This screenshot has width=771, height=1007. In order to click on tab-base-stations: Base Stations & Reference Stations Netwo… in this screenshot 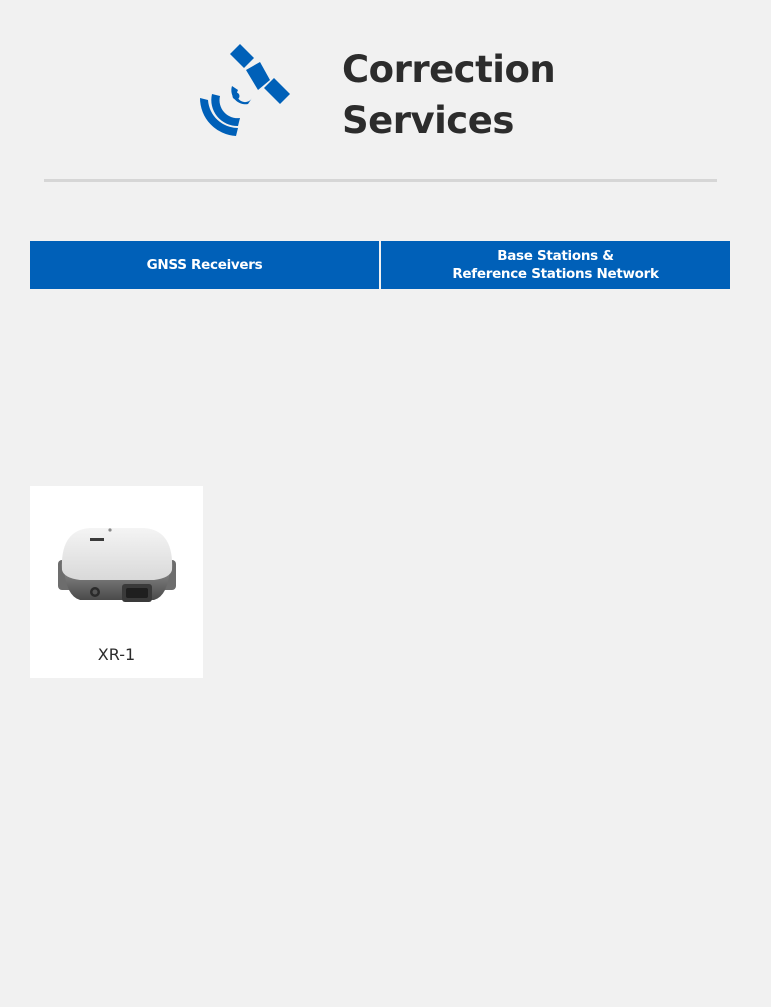, I will do `click(554, 265)`.